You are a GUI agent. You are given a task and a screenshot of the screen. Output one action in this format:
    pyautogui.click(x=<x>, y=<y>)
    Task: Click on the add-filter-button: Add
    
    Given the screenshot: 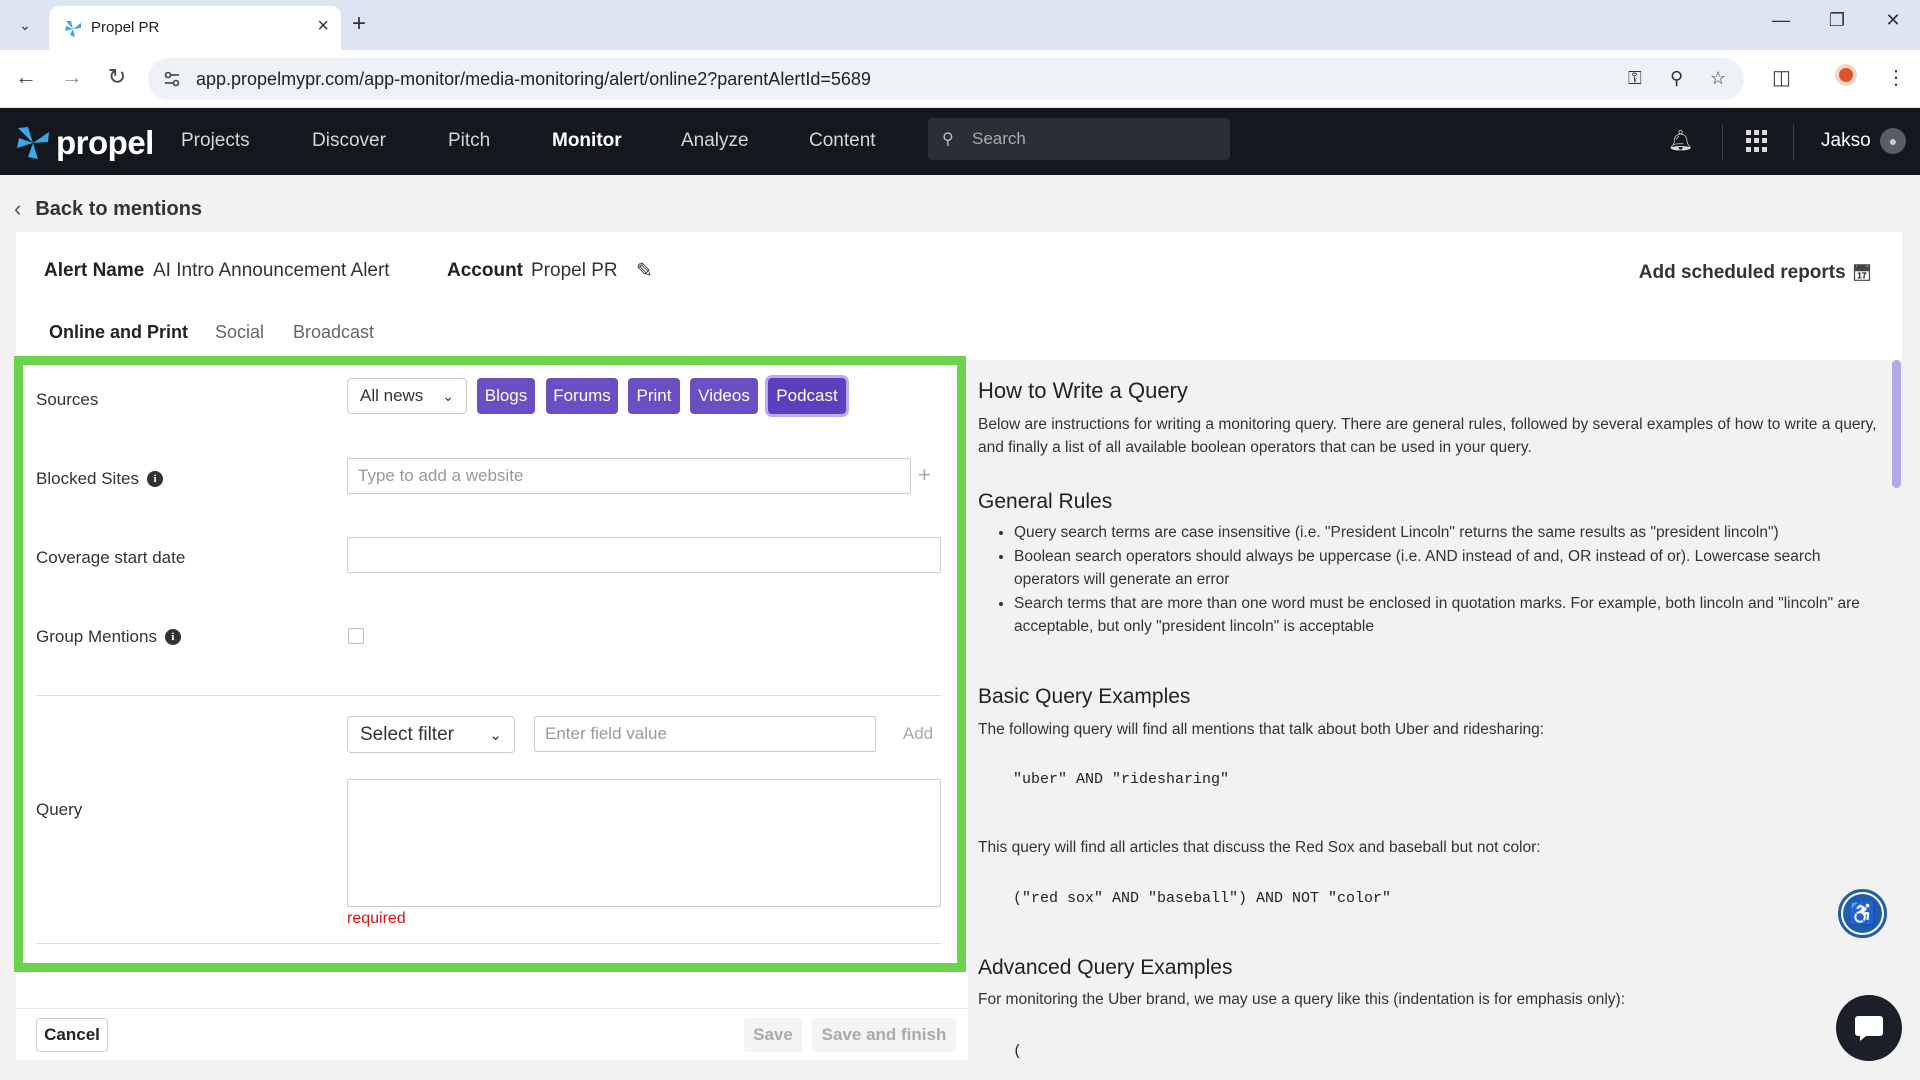 What is the action you would take?
    pyautogui.click(x=918, y=734)
    